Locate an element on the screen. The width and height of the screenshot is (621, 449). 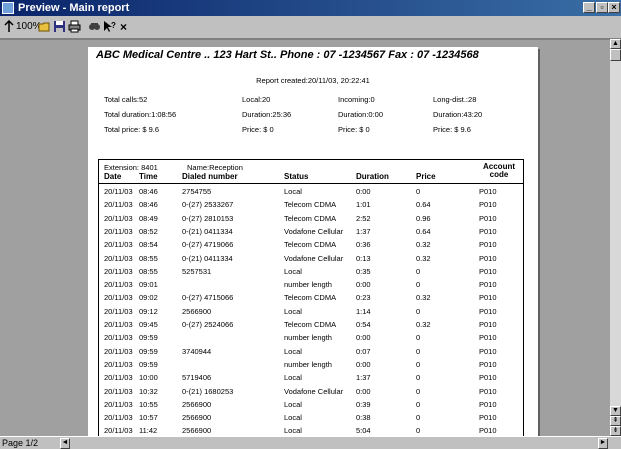
table-row: 20/11/03 09:12 2566900 Local 1:14 0 P010 is located at coordinates (311, 312).